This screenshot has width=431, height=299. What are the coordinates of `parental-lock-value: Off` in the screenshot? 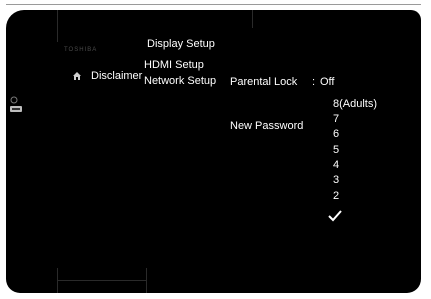 It's located at (327, 82).